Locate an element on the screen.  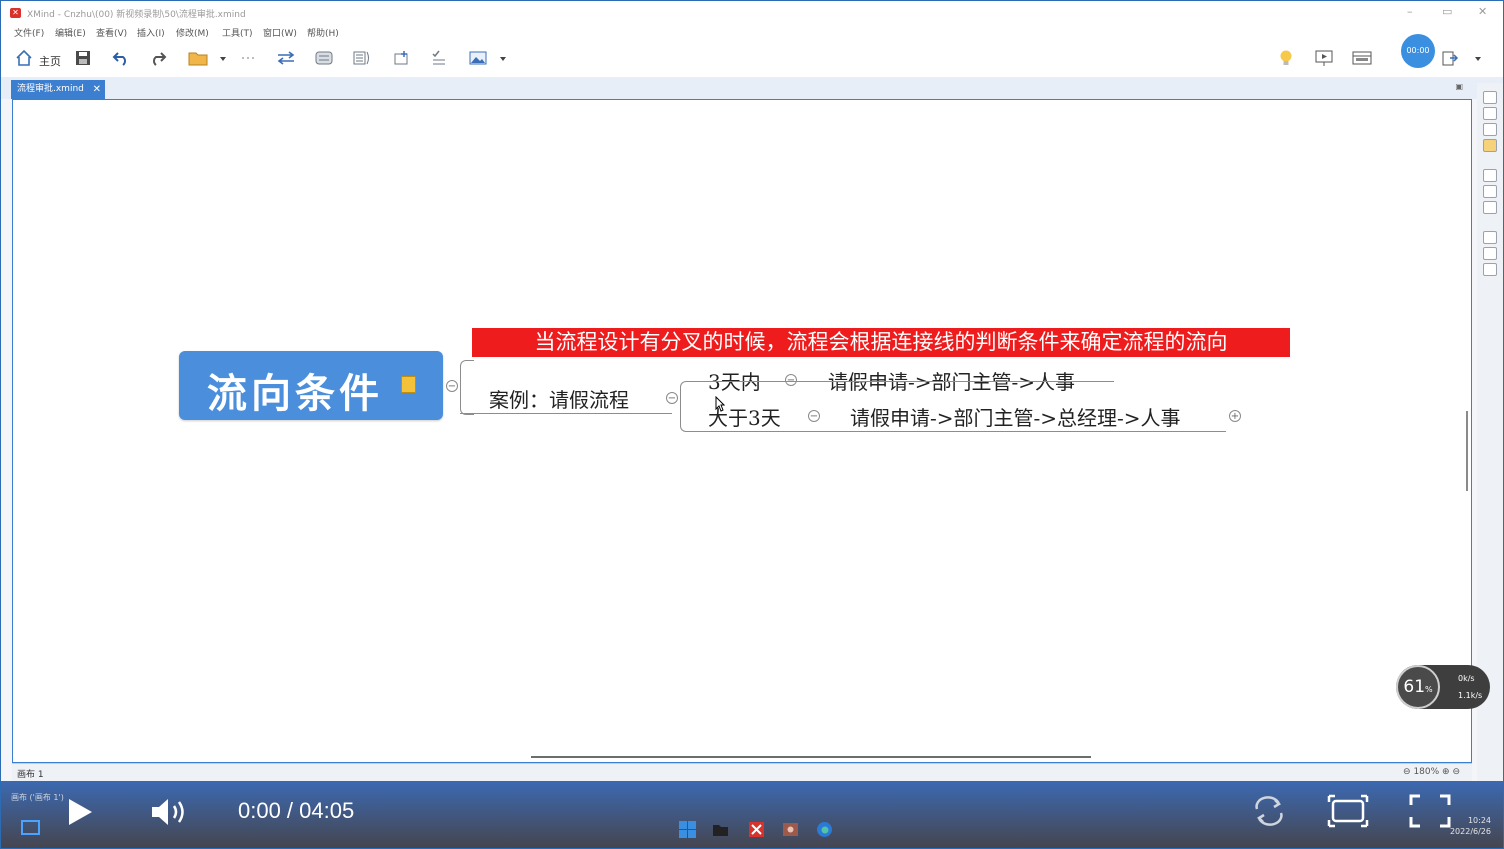
menu-tools: 工具(T) is located at coordinates (237, 32).